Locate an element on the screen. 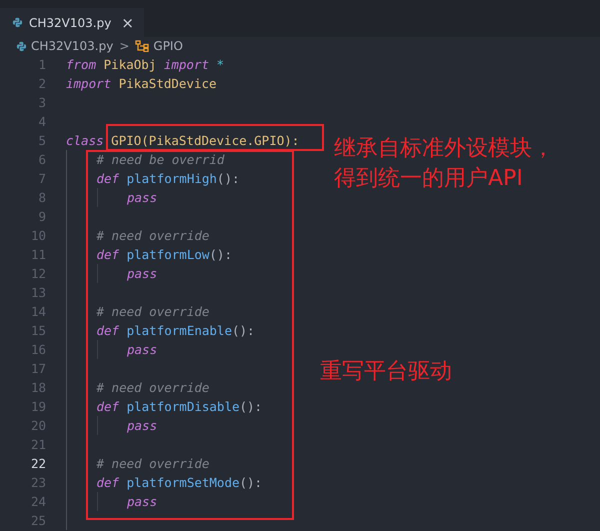 Image resolution: width=600 pixels, height=531 pixels. line-number: 10 is located at coordinates (38, 236).